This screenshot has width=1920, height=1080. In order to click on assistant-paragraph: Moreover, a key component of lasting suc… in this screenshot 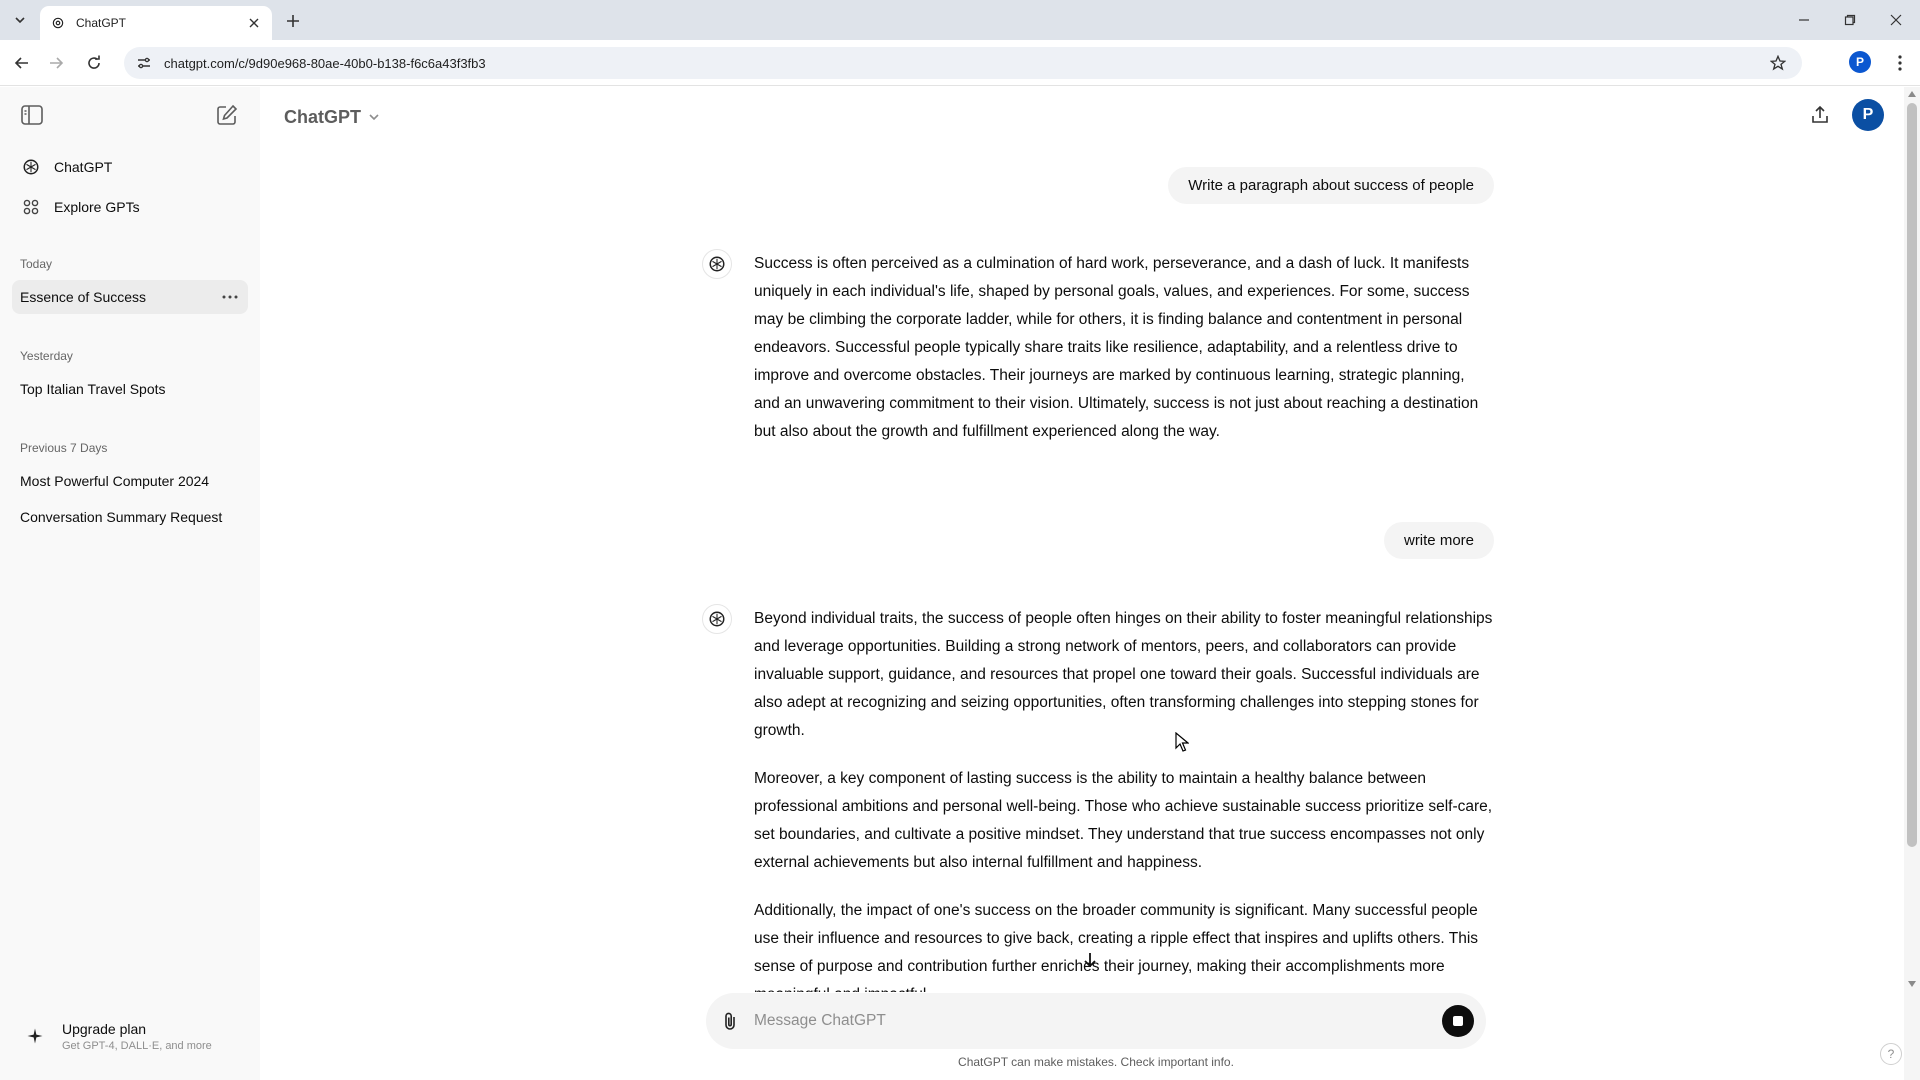, I will do `click(1123, 820)`.